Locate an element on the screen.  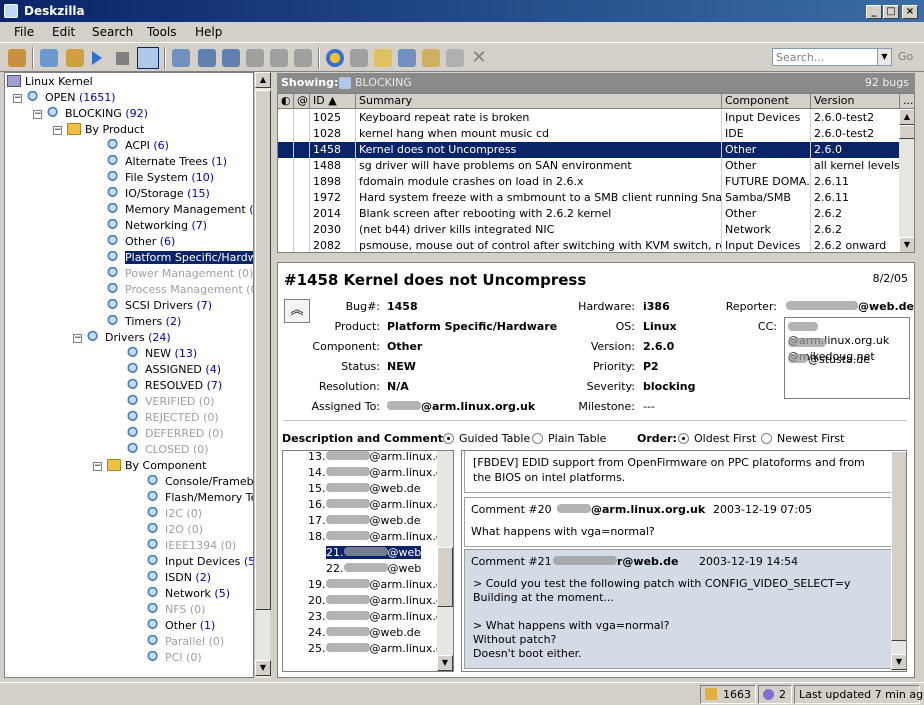
tree-item: OPEN (1651) is located at coordinates (71, 98).